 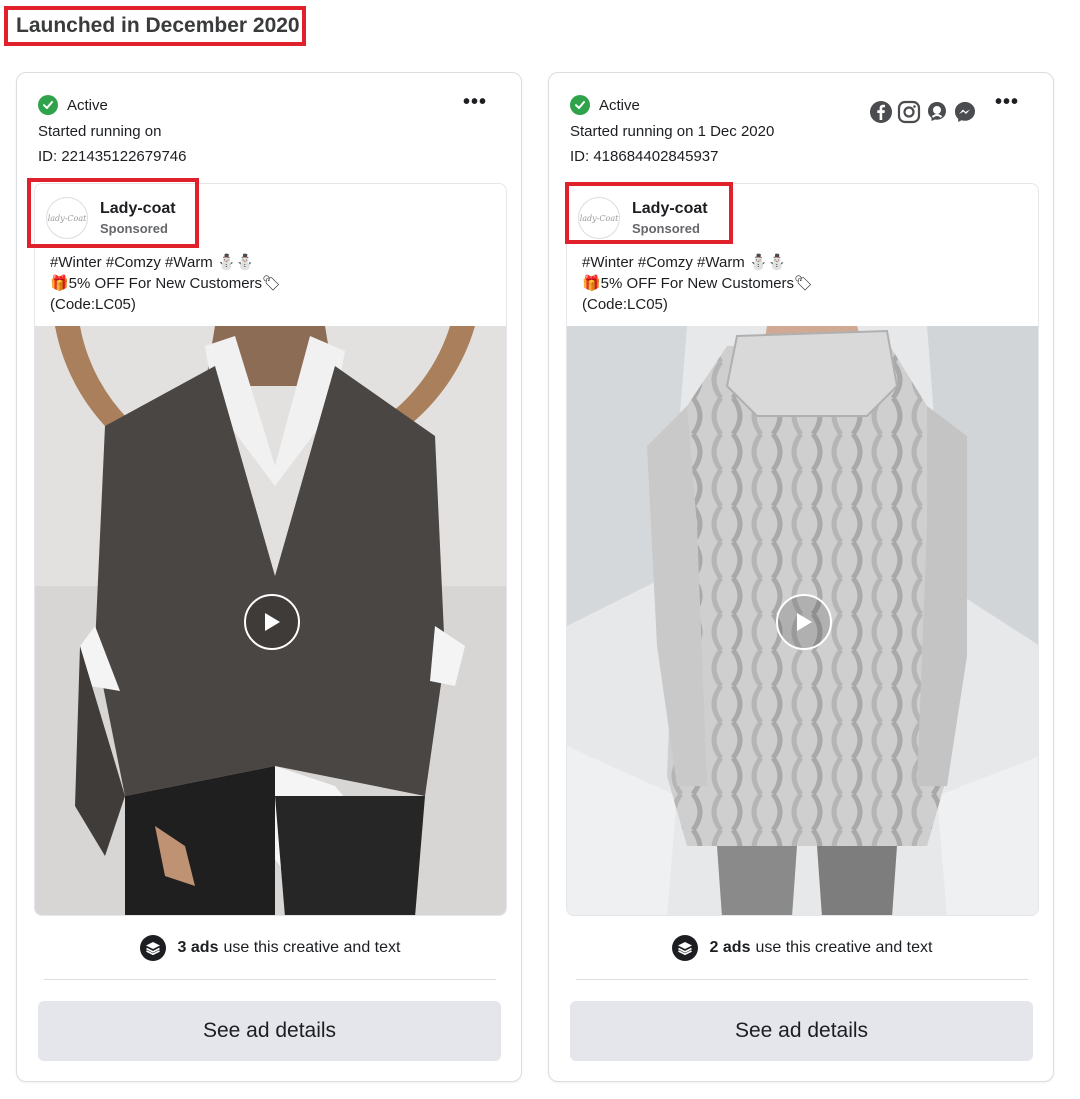 I want to click on creative-count: 3 ads use this creative and text, so click(x=270, y=948).